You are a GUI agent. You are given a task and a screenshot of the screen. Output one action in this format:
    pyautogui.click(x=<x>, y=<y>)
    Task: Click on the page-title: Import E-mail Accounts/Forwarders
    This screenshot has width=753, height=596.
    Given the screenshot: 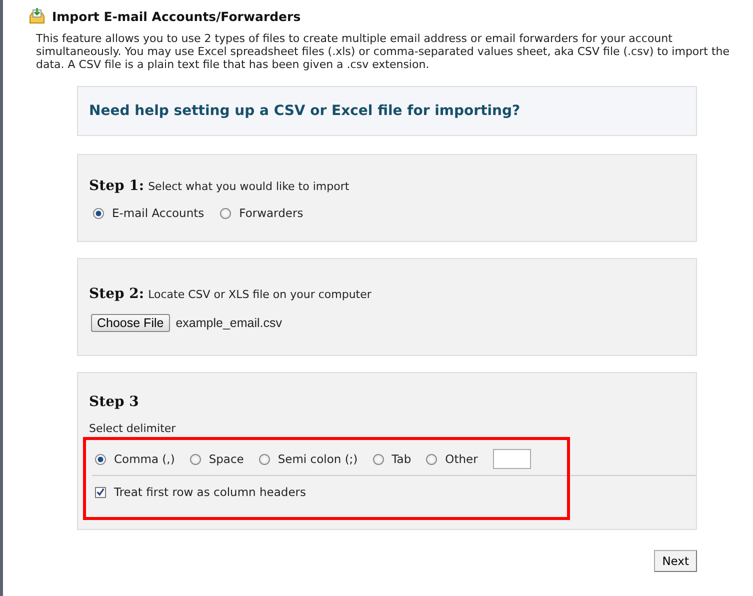 What is the action you would take?
    pyautogui.click(x=176, y=16)
    